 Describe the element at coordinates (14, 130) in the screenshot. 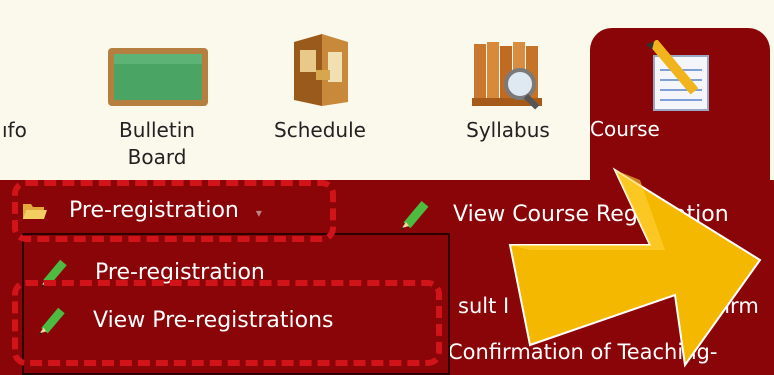

I see `tab-info-label: ıfo` at that location.